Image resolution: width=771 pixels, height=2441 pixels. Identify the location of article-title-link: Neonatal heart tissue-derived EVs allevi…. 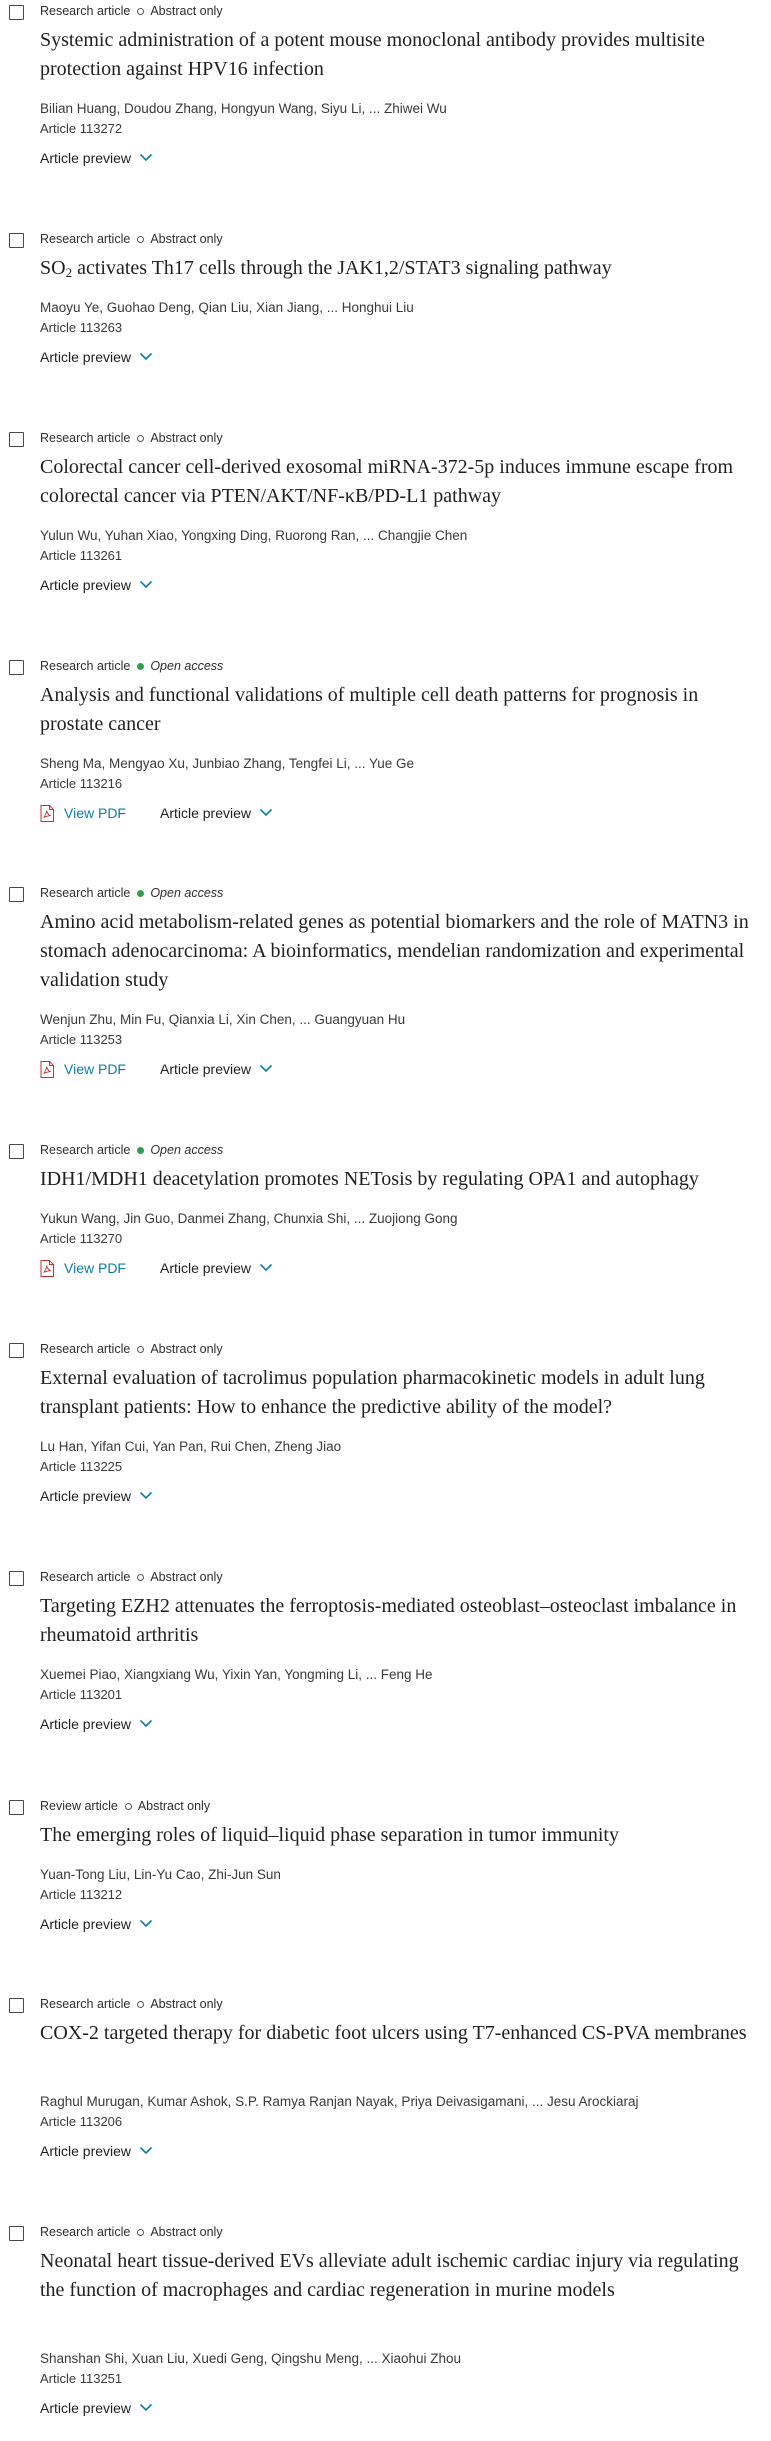
(402, 2276).